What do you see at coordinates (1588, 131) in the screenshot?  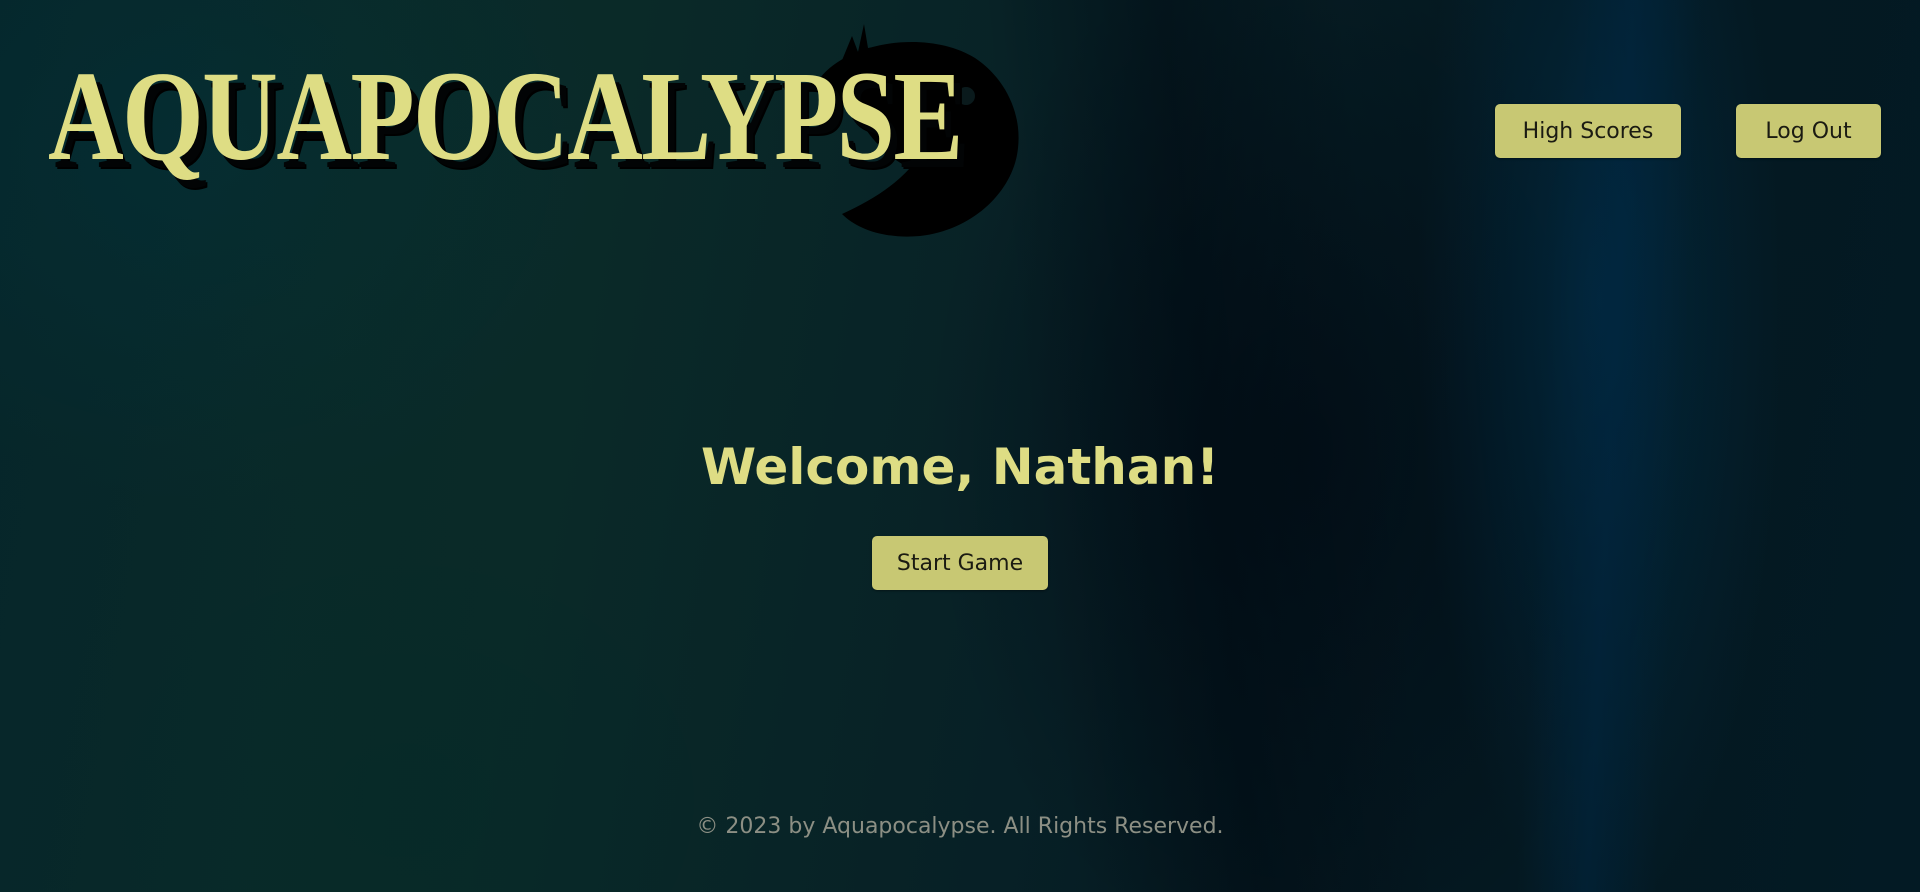 I see `high-scores-button: High Scores` at bounding box center [1588, 131].